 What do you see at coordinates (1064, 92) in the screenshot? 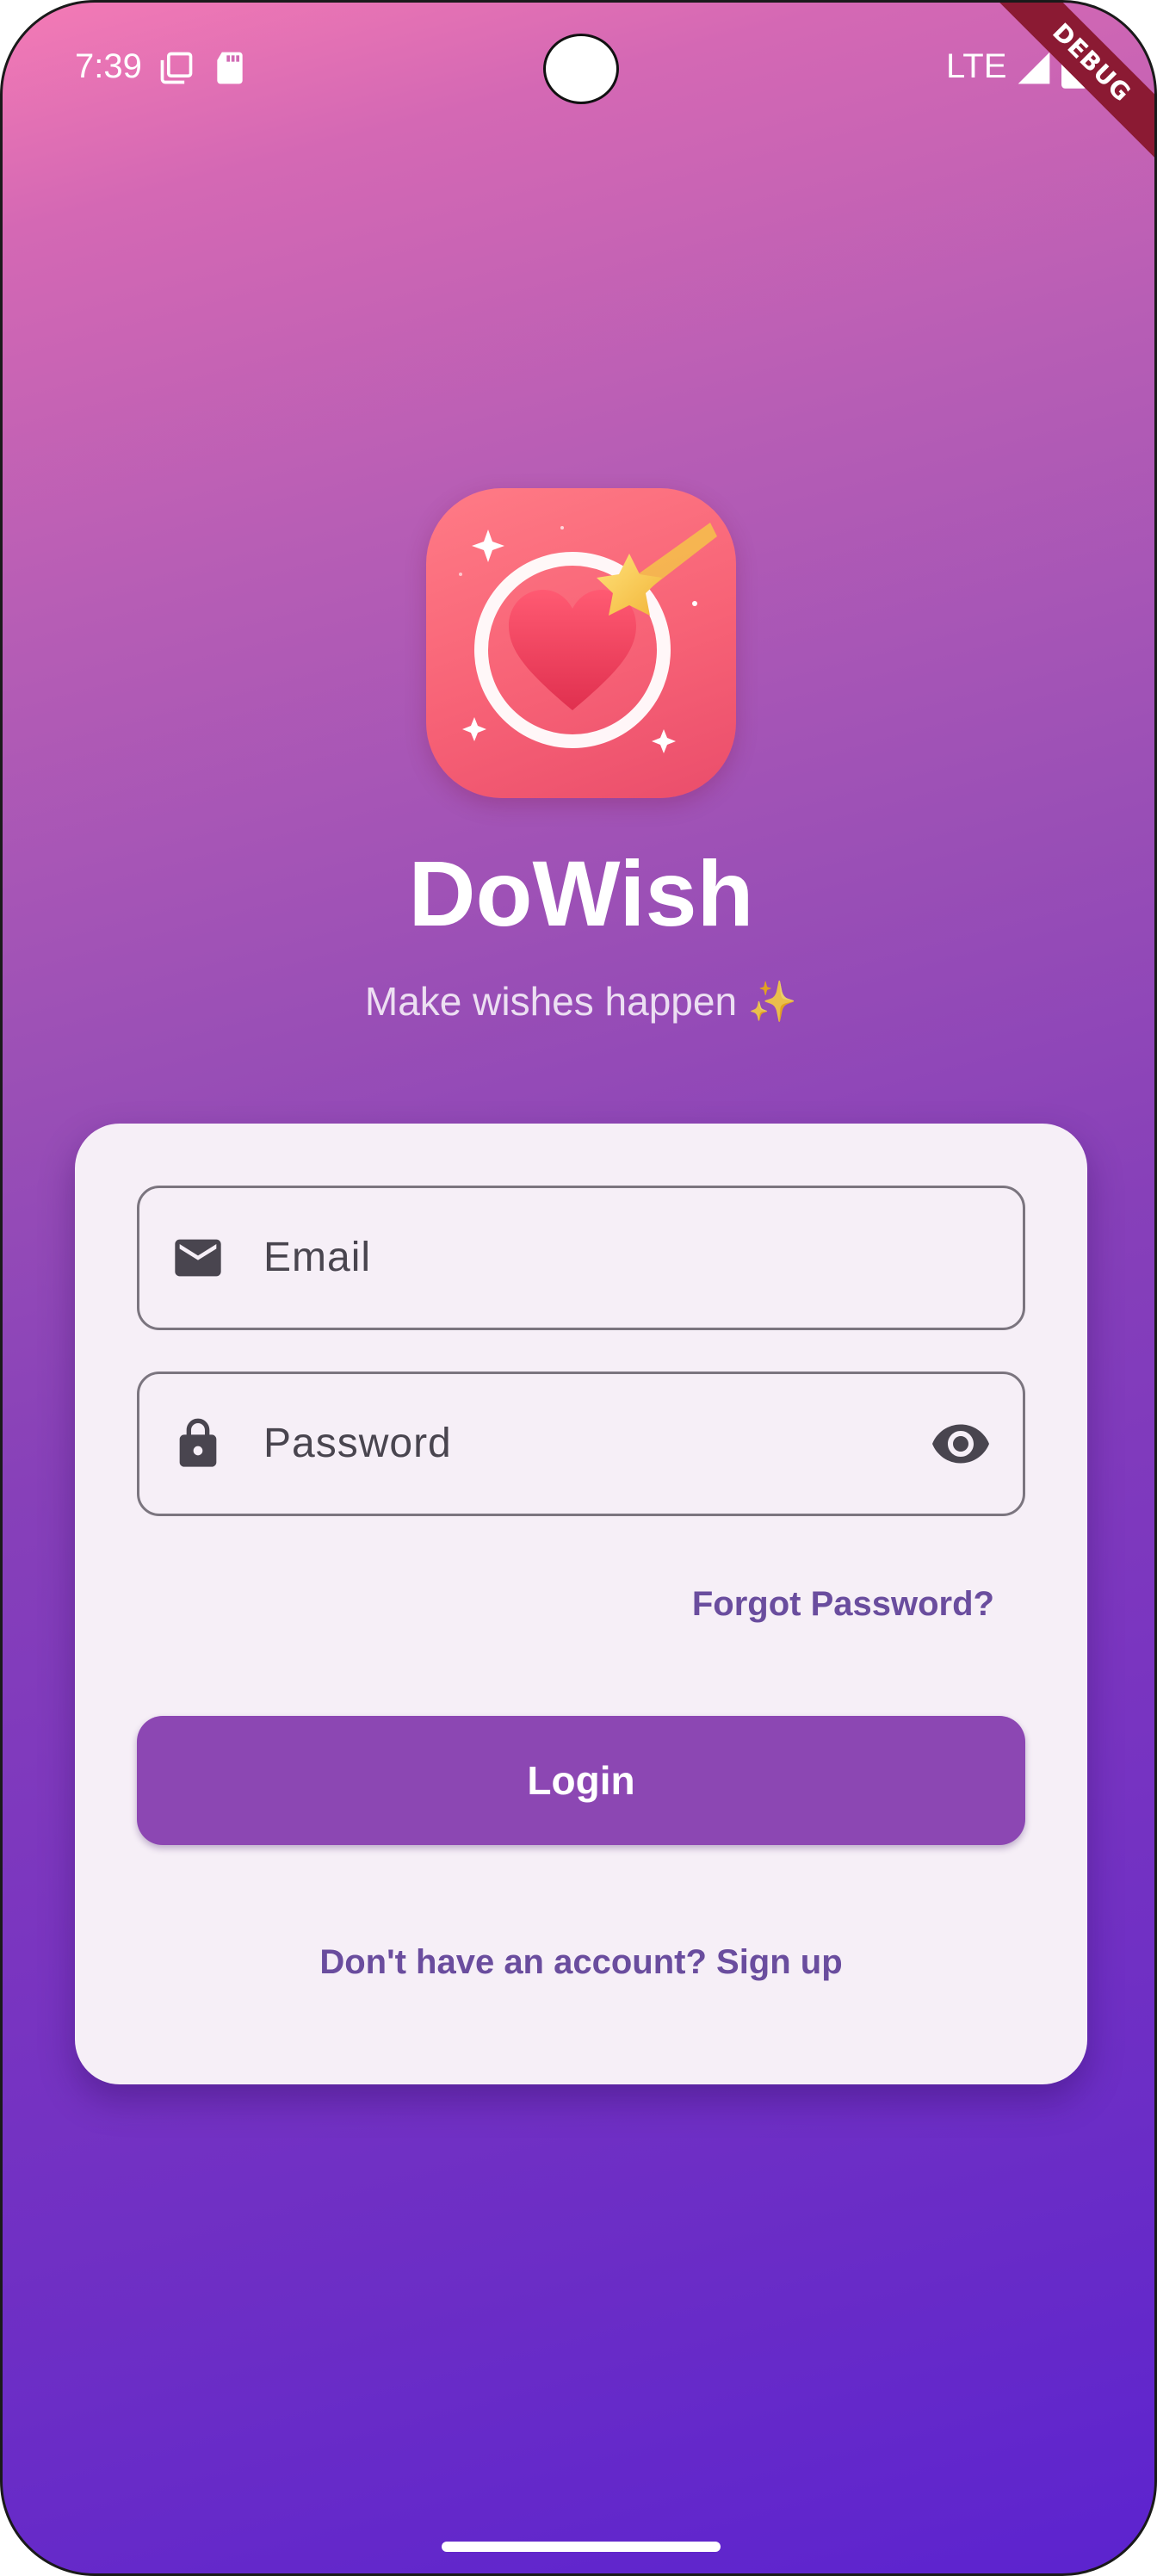
I see `debug-banner: DEBUG` at bounding box center [1064, 92].